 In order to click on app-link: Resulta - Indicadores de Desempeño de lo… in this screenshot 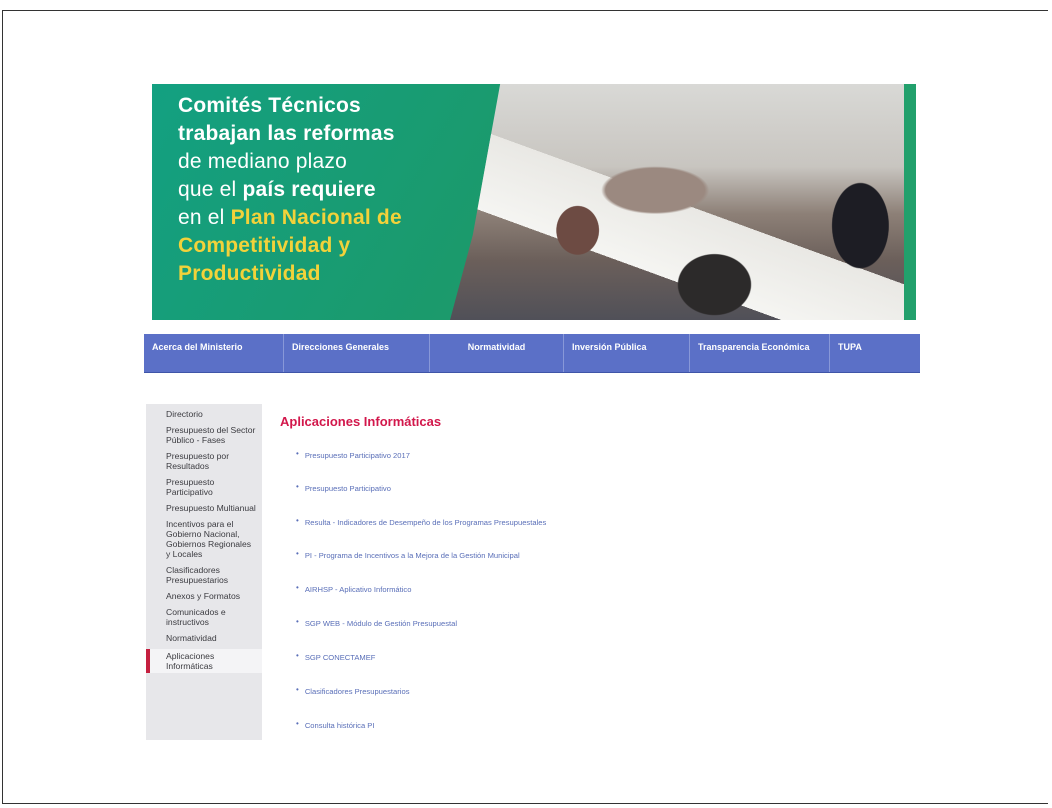, I will do `click(425, 522)`.